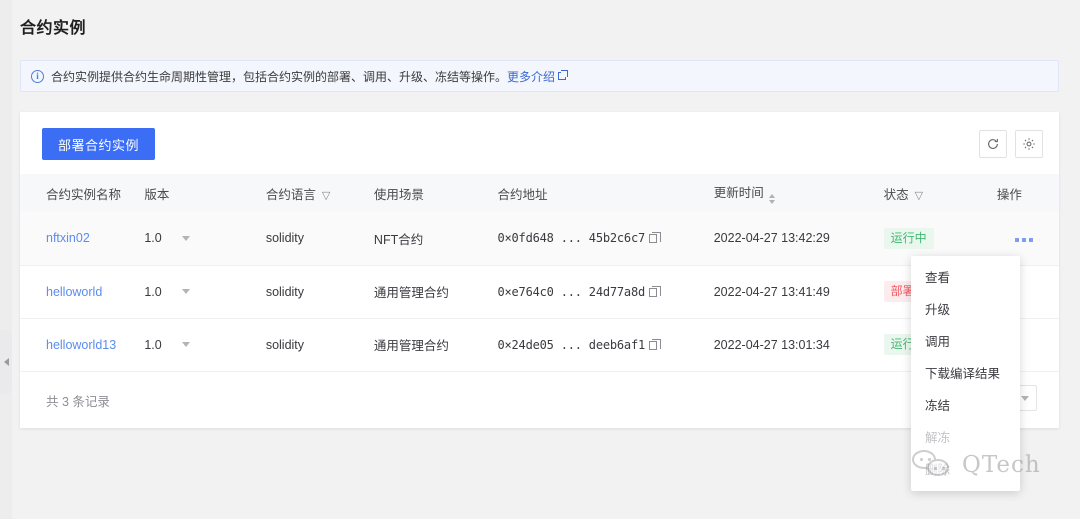 The width and height of the screenshot is (1080, 519). What do you see at coordinates (539, 400) in the screenshot?
I see `table-footer: 共 3 条记录 ◀ 1` at bounding box center [539, 400].